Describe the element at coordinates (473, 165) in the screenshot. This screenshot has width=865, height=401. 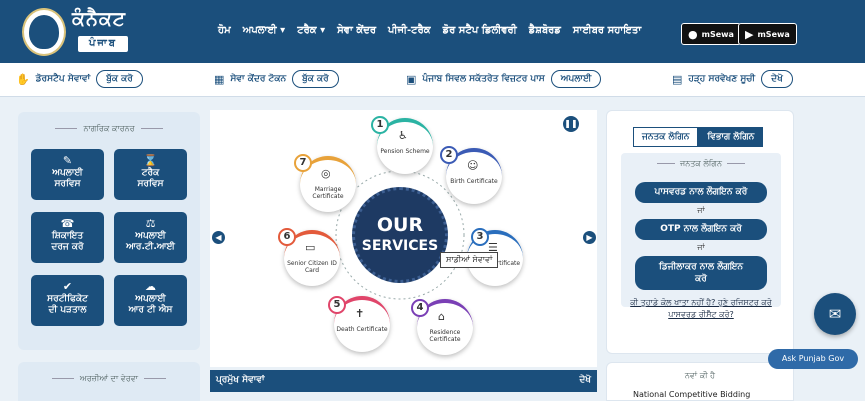
I see `baby-icon: ☺` at that location.